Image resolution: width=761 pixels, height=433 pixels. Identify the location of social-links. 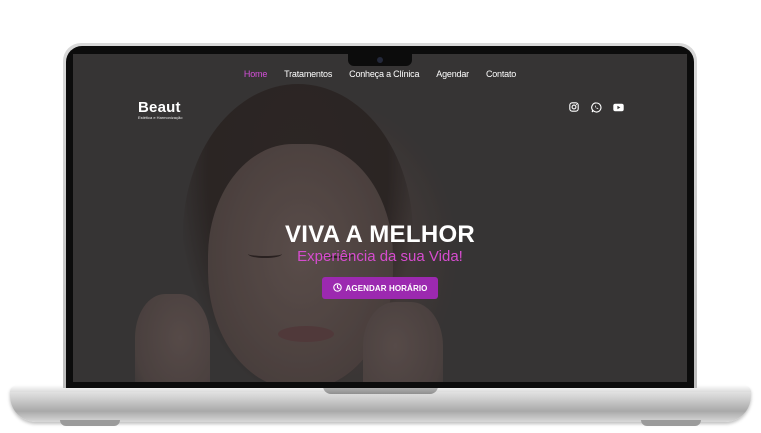
(596, 107).